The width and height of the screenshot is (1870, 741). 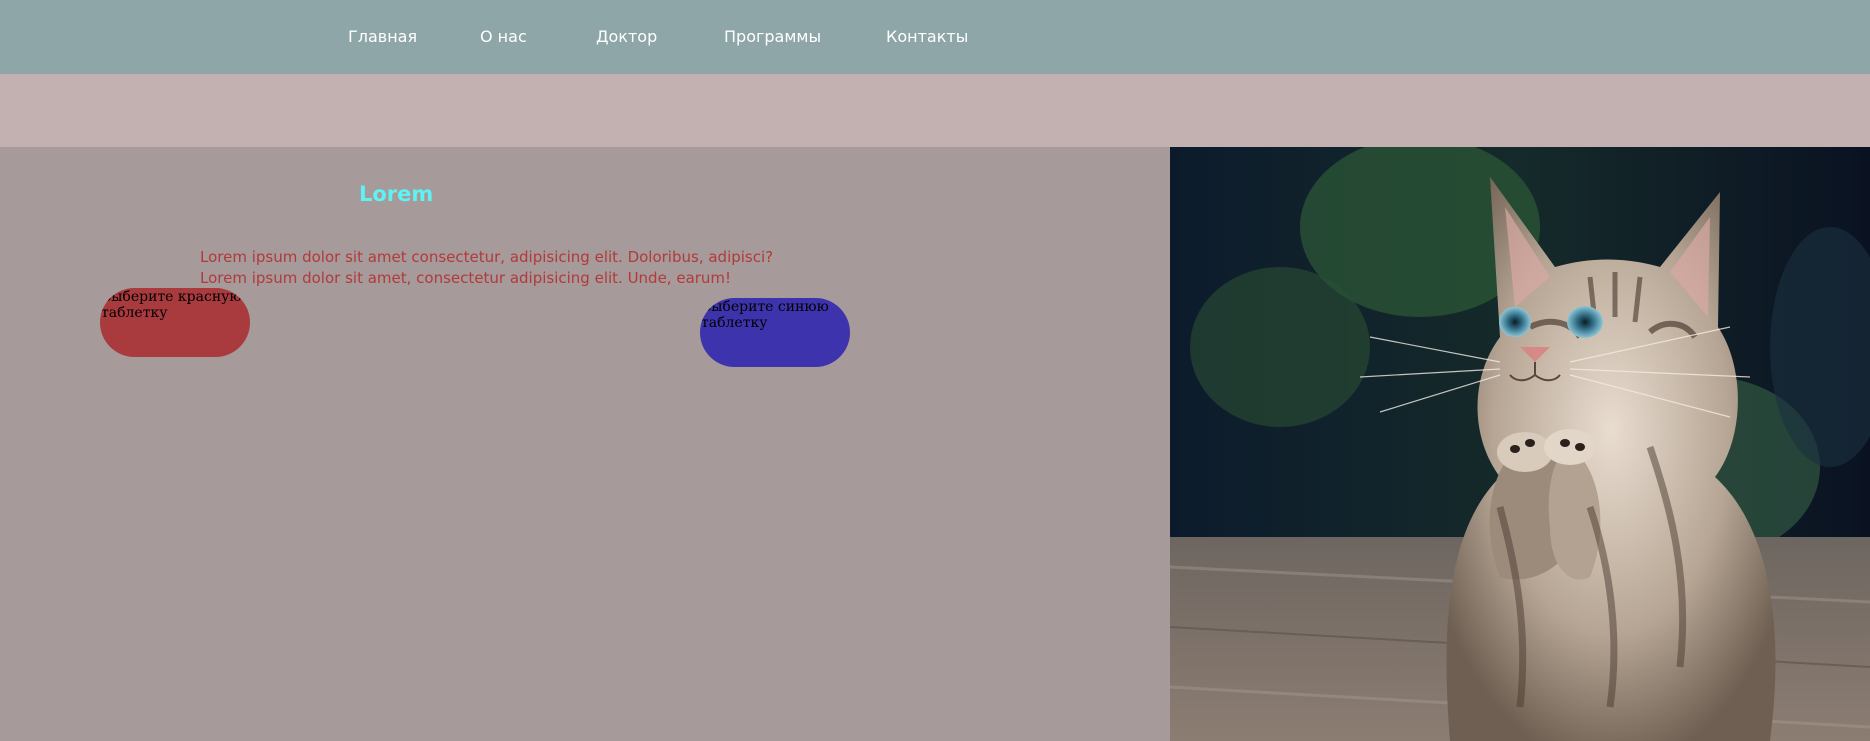 What do you see at coordinates (935, 110) in the screenshot?
I see `header-band` at bounding box center [935, 110].